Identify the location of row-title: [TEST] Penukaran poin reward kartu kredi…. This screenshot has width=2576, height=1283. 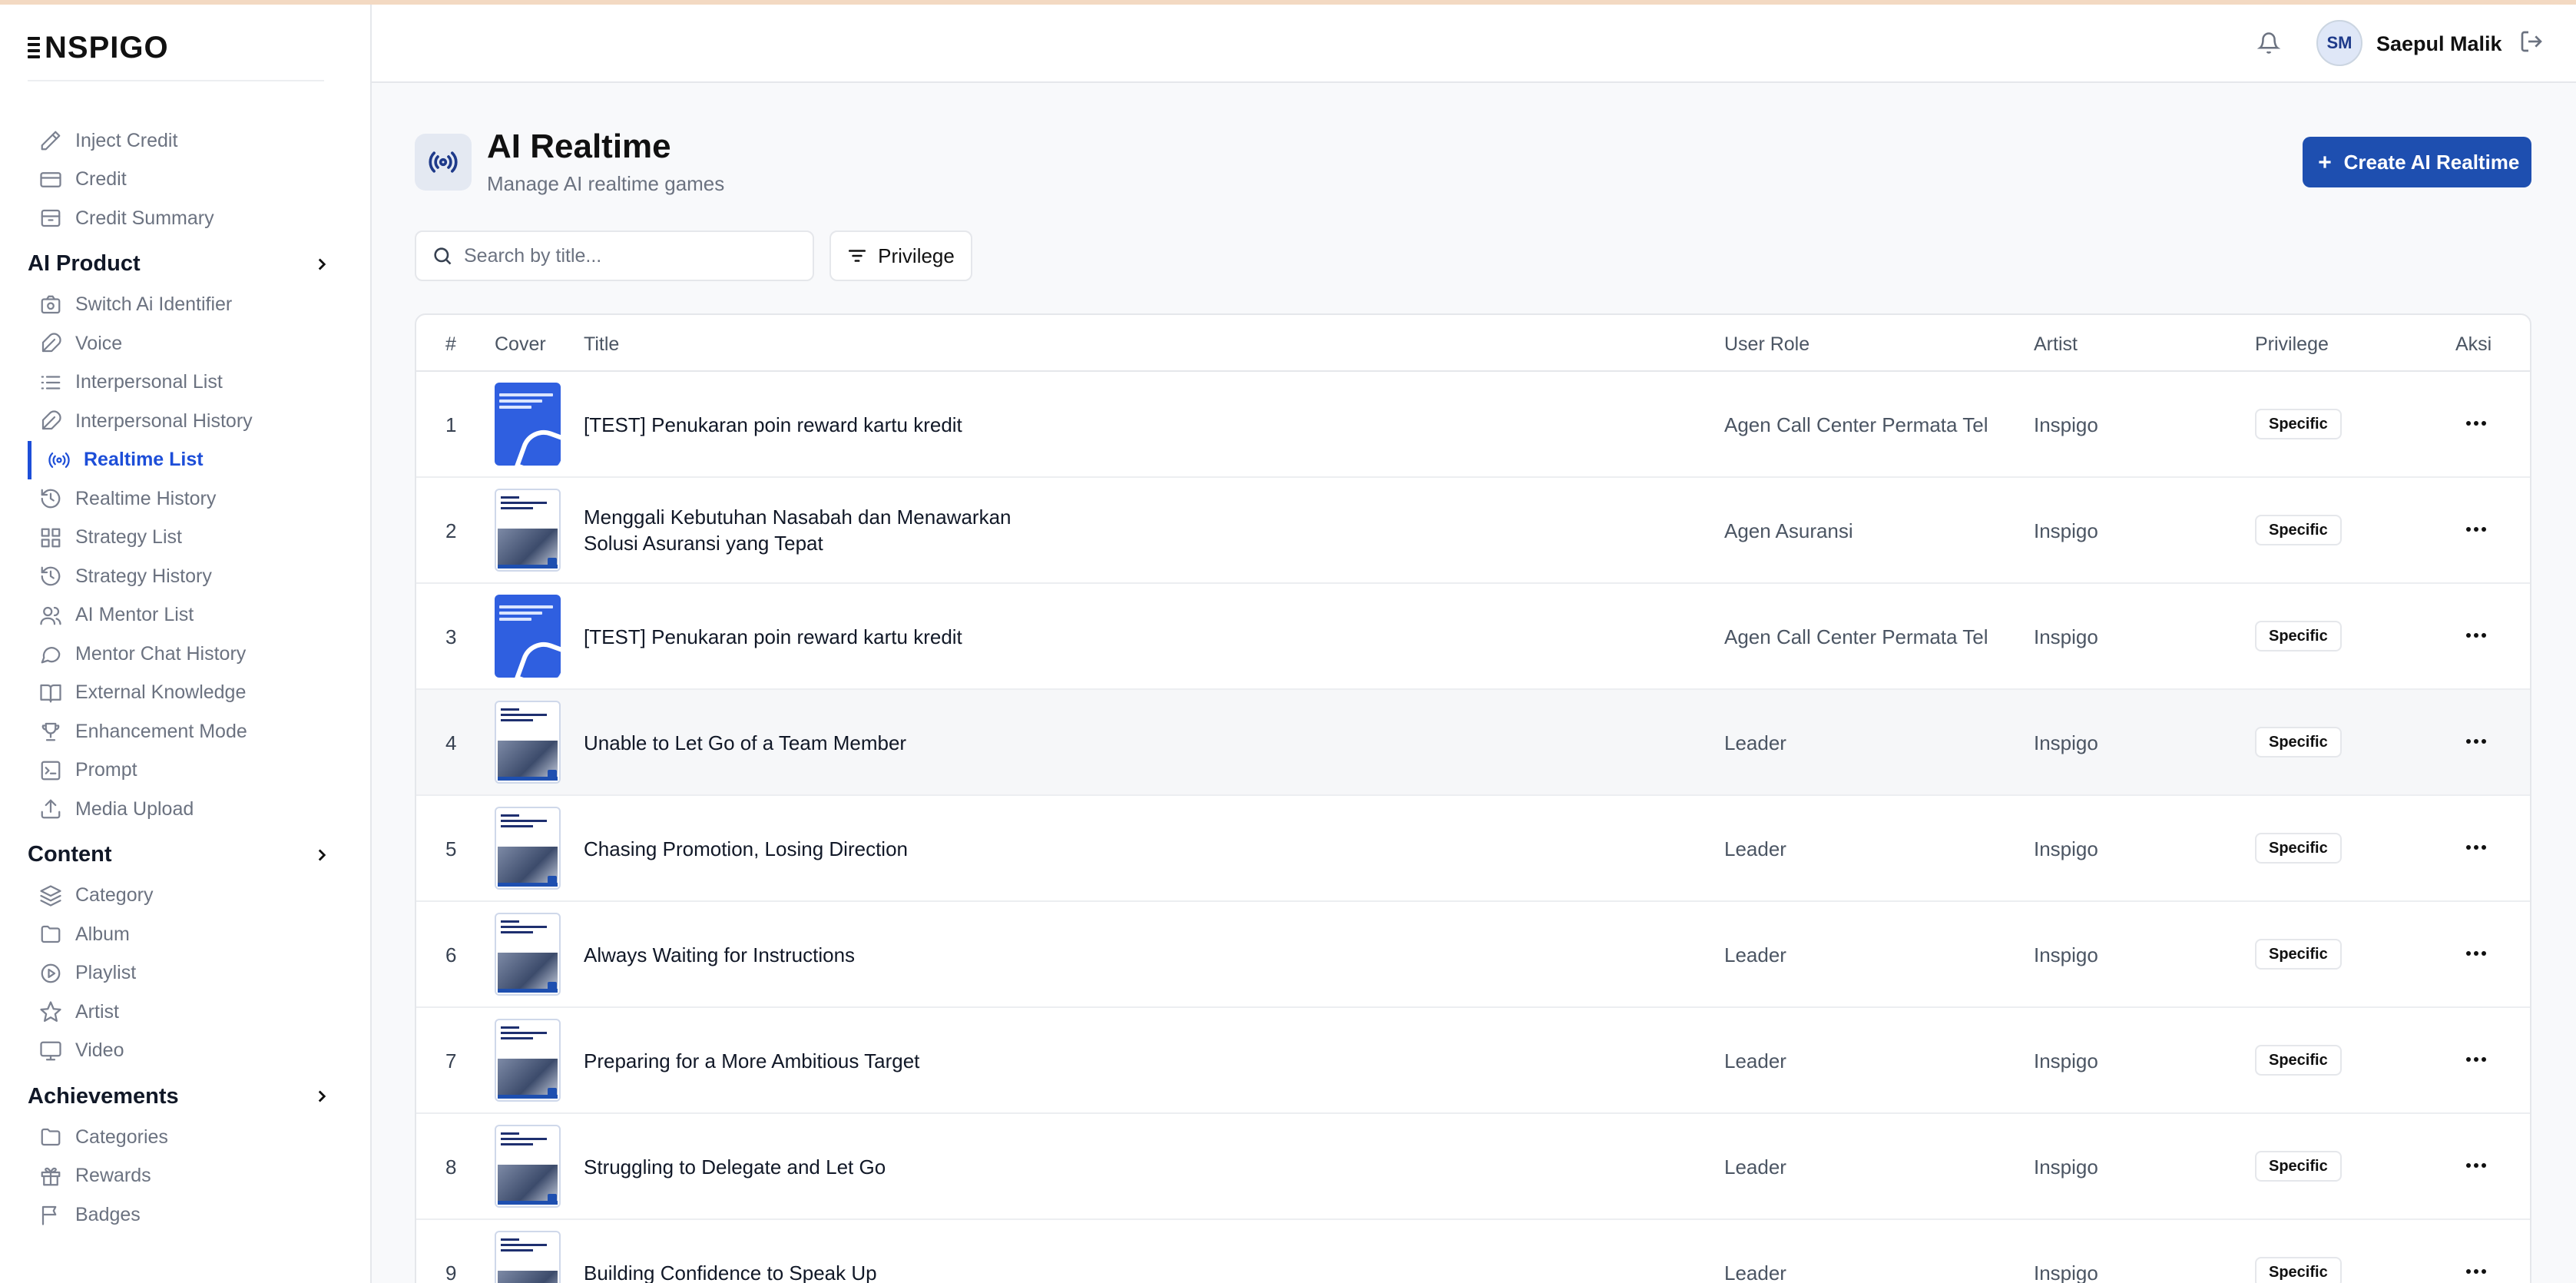
(773, 424).